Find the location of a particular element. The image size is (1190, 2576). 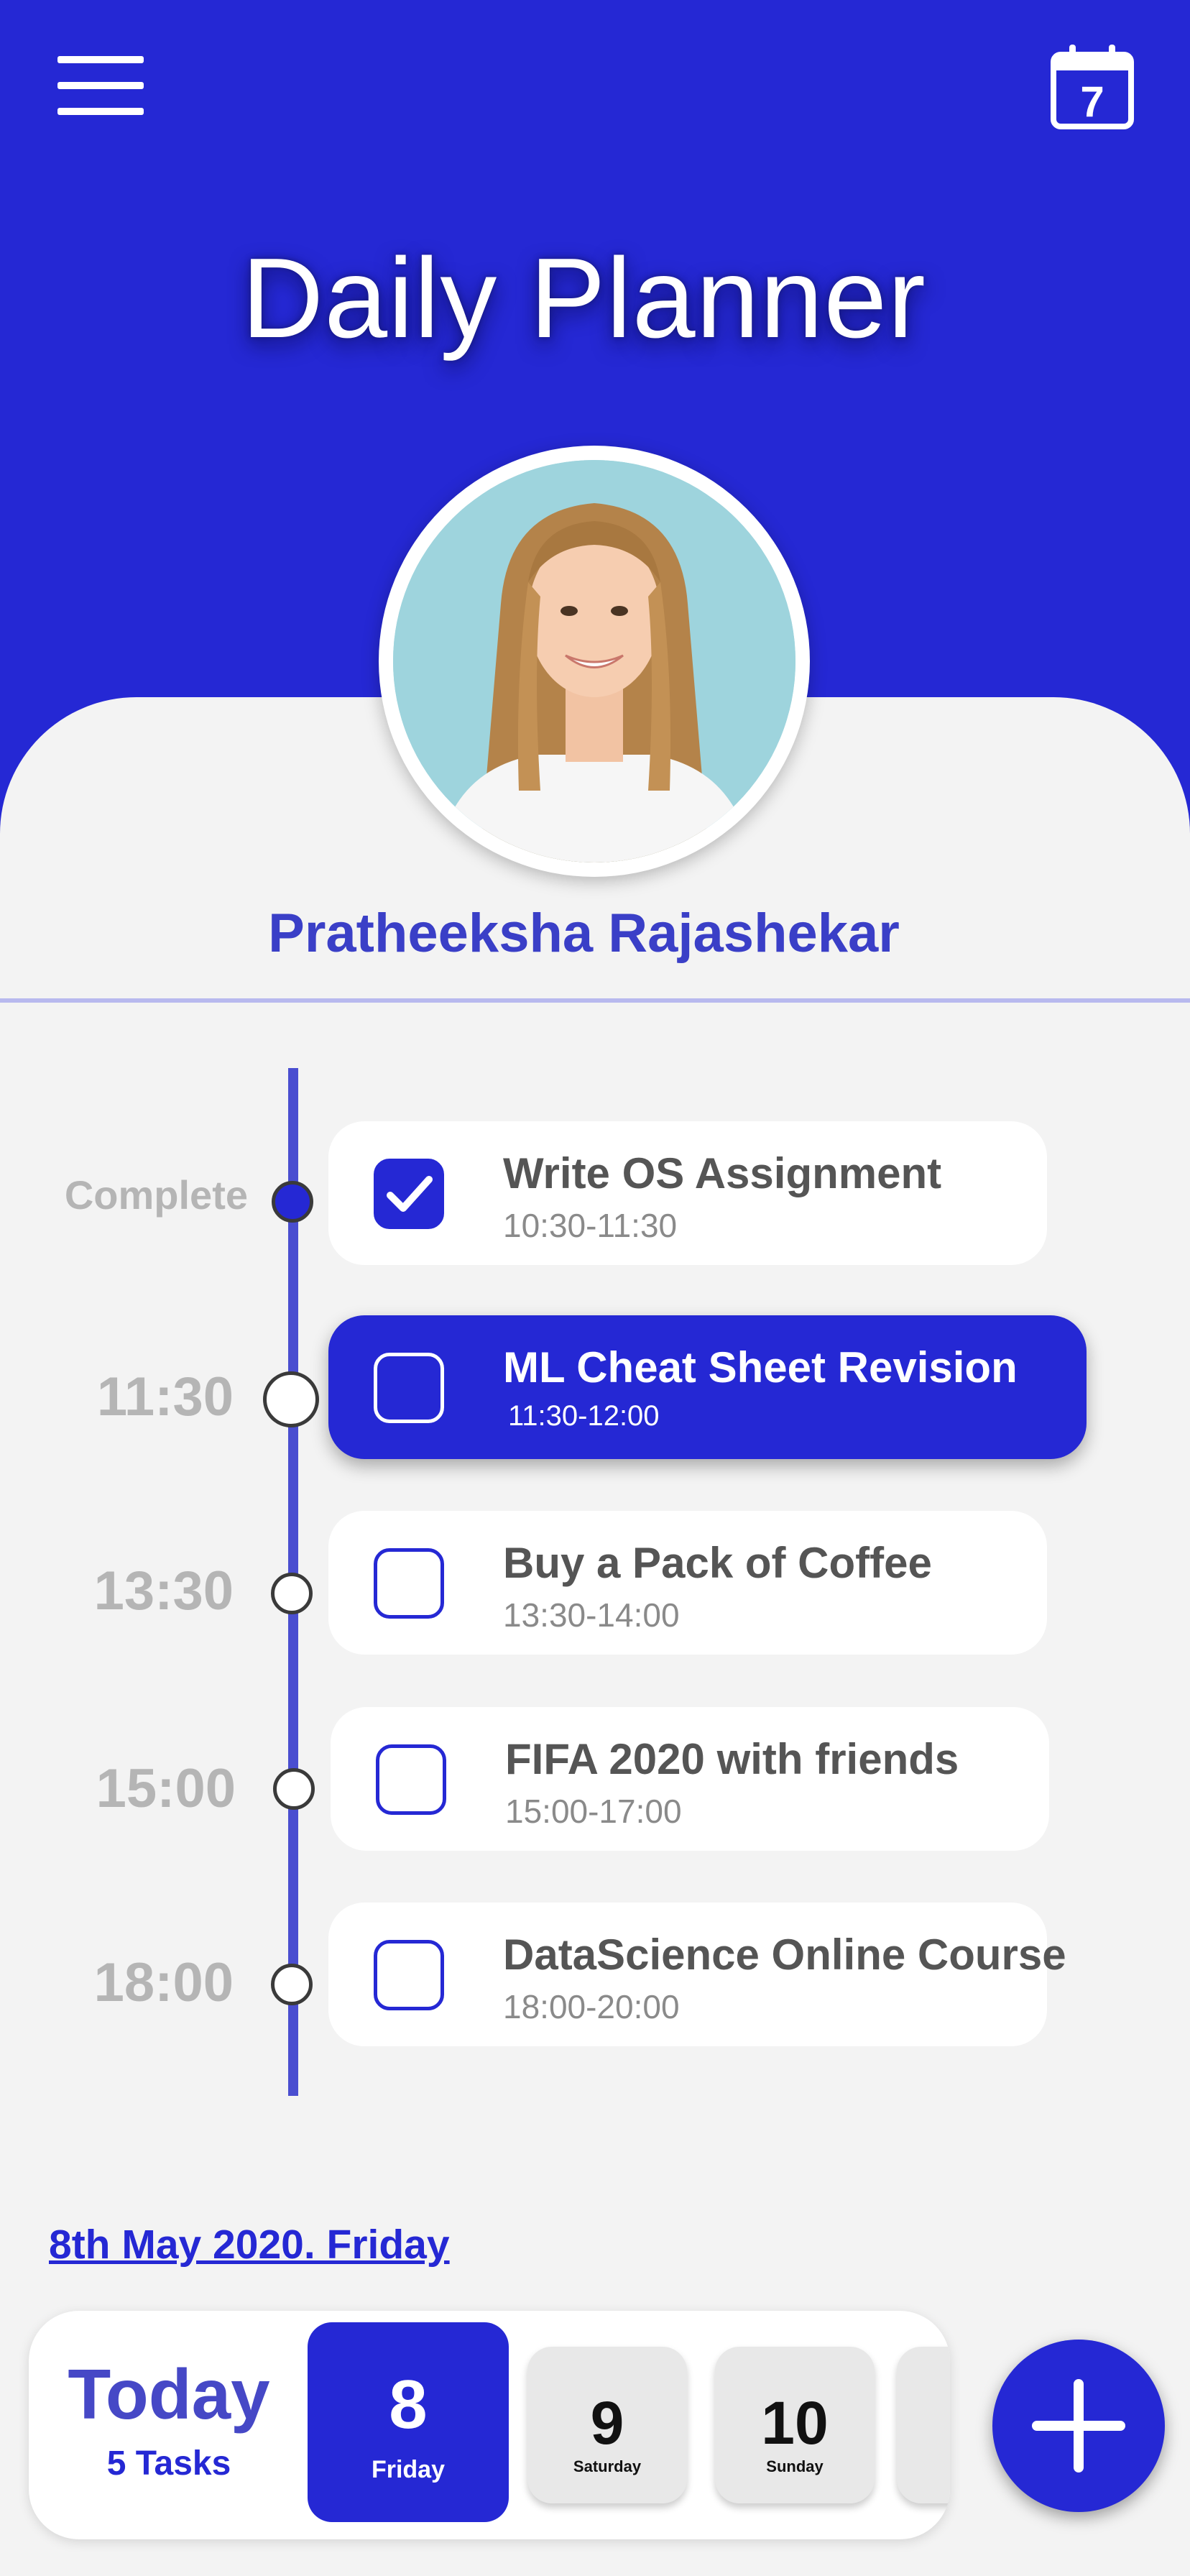

task-card: FIFA 2020 with friends 15:00-17:00 is located at coordinates (690, 1779).